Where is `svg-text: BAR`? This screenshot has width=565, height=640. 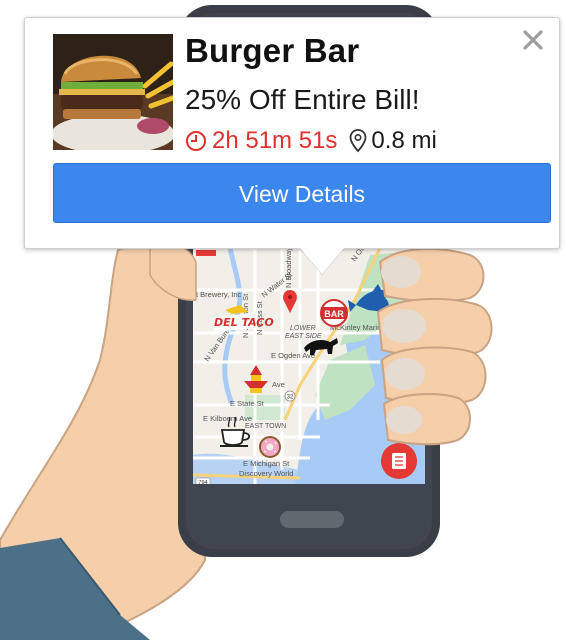 svg-text: BAR is located at coordinates (334, 314).